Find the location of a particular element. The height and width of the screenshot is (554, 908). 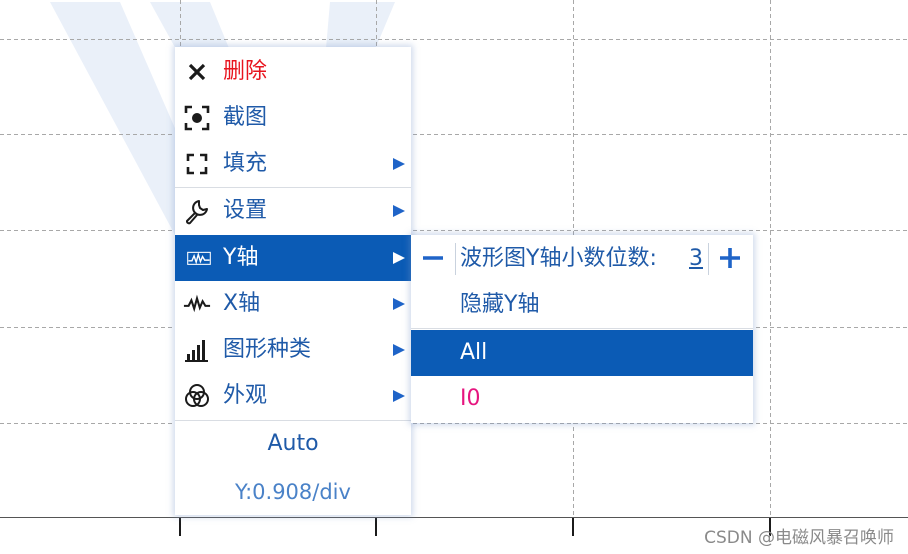

menu-item-screenshot: 截图 is located at coordinates (293, 118).